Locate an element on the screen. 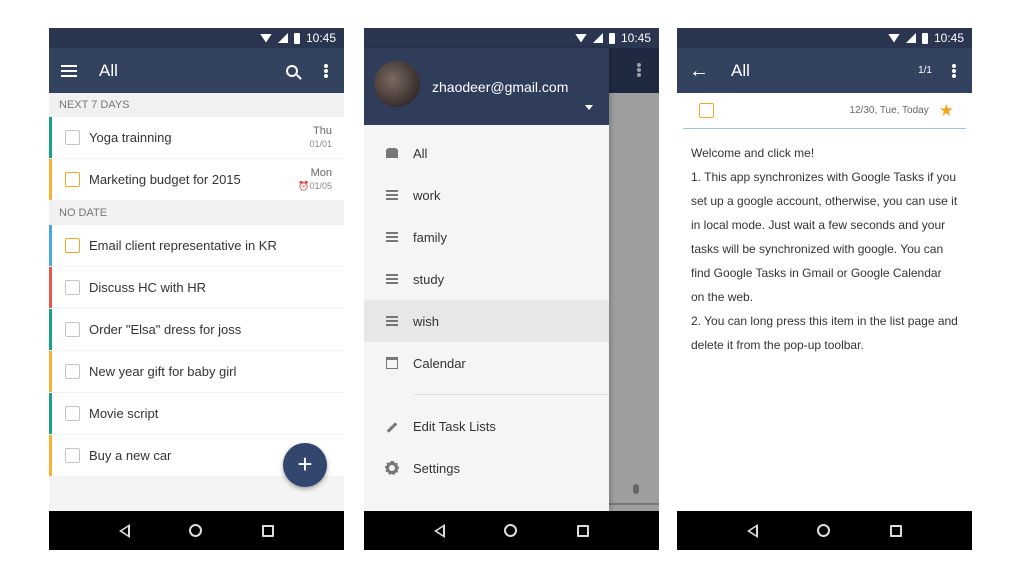  drawer-item-wish: wish is located at coordinates (486, 321).